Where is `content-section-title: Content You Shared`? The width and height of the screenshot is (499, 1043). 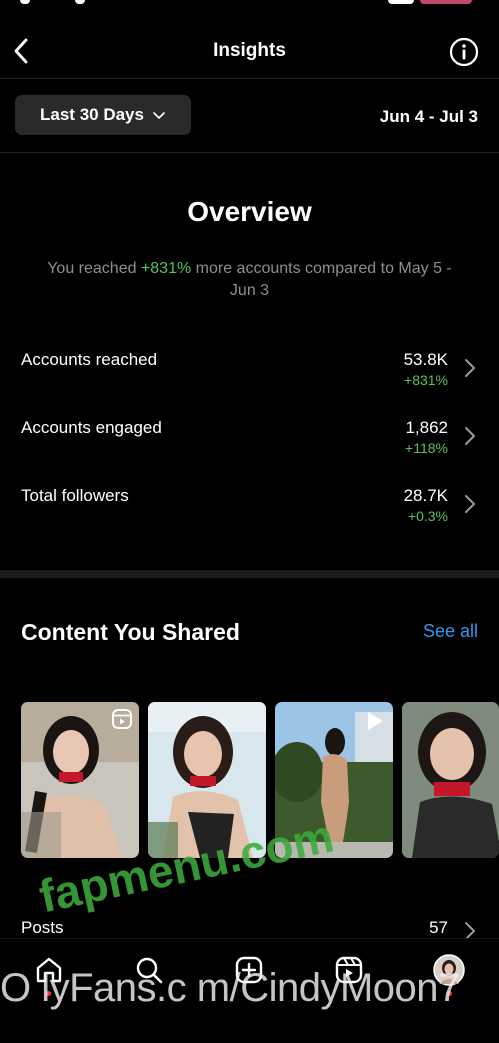 content-section-title: Content You Shared is located at coordinates (130, 632).